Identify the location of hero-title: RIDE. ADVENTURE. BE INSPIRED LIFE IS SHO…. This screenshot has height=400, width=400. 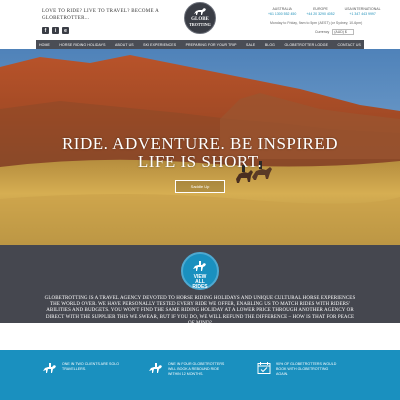
(200, 153).